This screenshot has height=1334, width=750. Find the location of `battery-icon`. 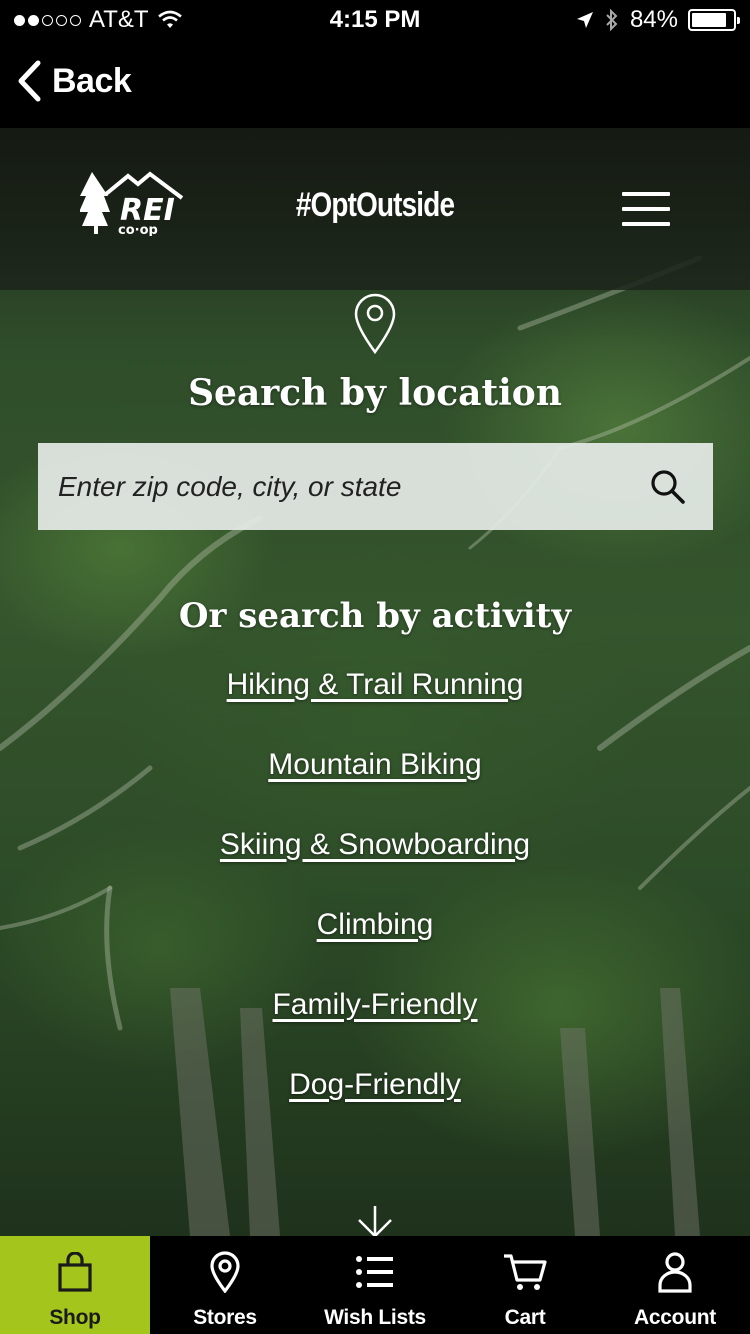

battery-icon is located at coordinates (714, 20).